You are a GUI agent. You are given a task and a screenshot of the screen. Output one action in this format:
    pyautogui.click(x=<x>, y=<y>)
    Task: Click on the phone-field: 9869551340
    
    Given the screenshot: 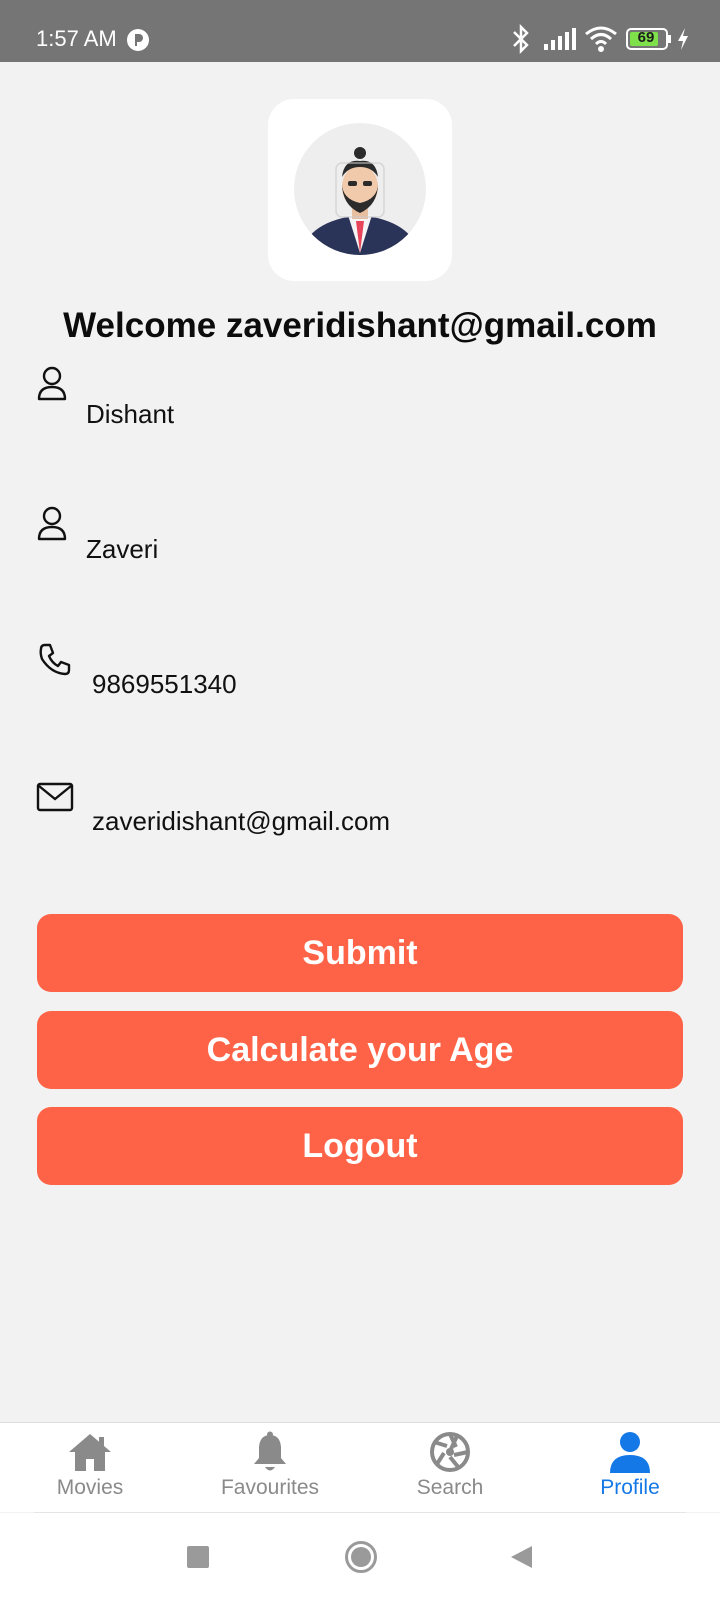 What is the action you would take?
    pyautogui.click(x=164, y=684)
    